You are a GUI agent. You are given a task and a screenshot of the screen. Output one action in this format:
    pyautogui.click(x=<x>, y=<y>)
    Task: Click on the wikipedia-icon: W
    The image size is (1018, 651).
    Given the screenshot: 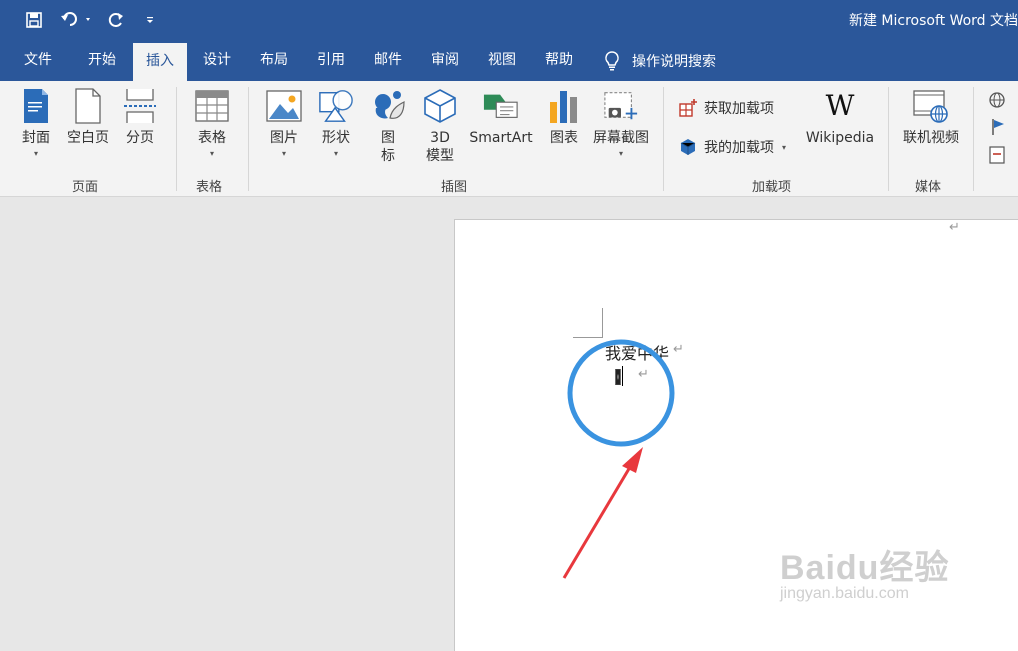 What is the action you would take?
    pyautogui.click(x=840, y=106)
    